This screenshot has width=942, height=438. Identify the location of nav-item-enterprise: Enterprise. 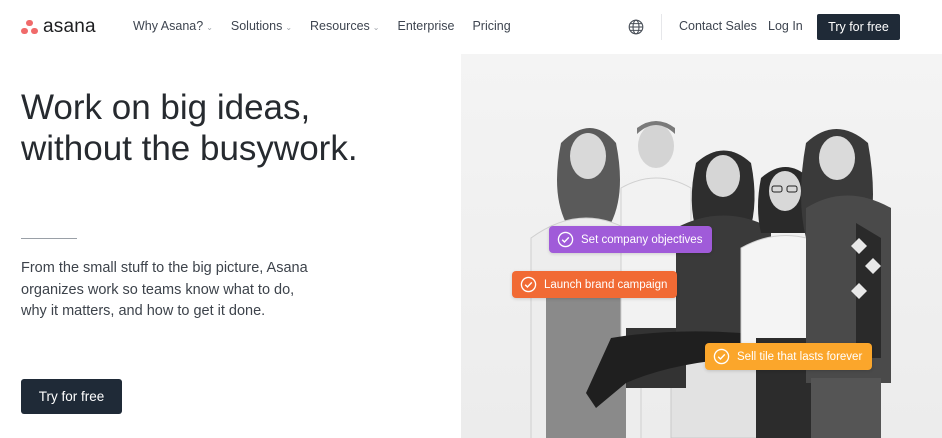
(425, 26).